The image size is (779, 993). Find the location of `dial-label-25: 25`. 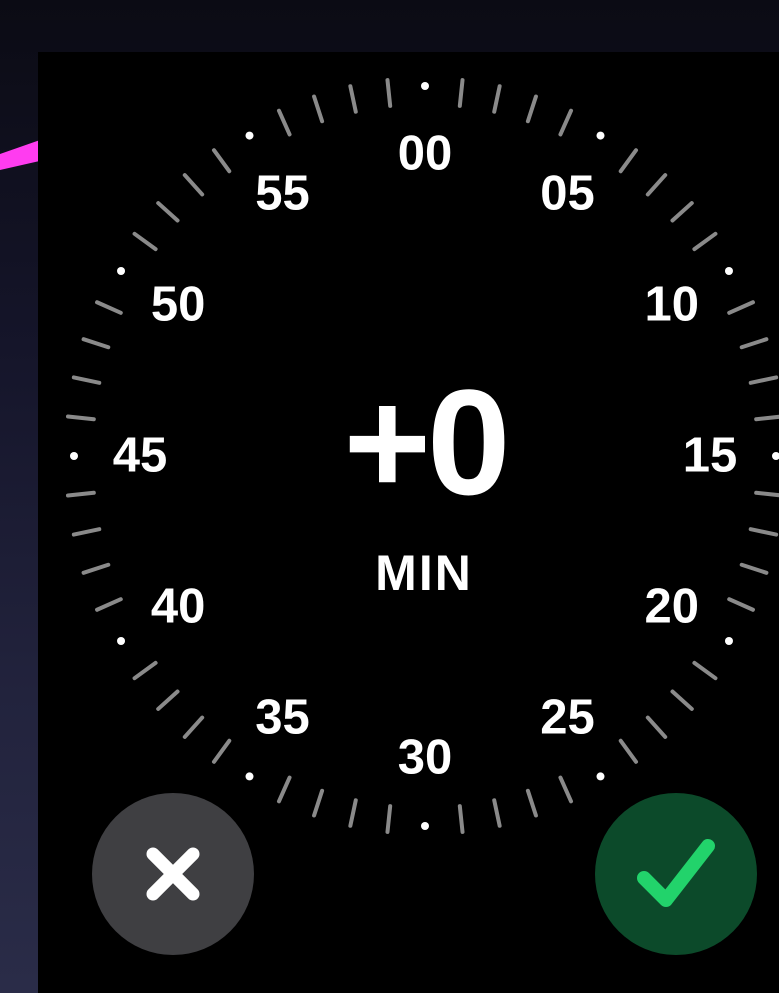

dial-label-25: 25 is located at coordinates (567, 717).